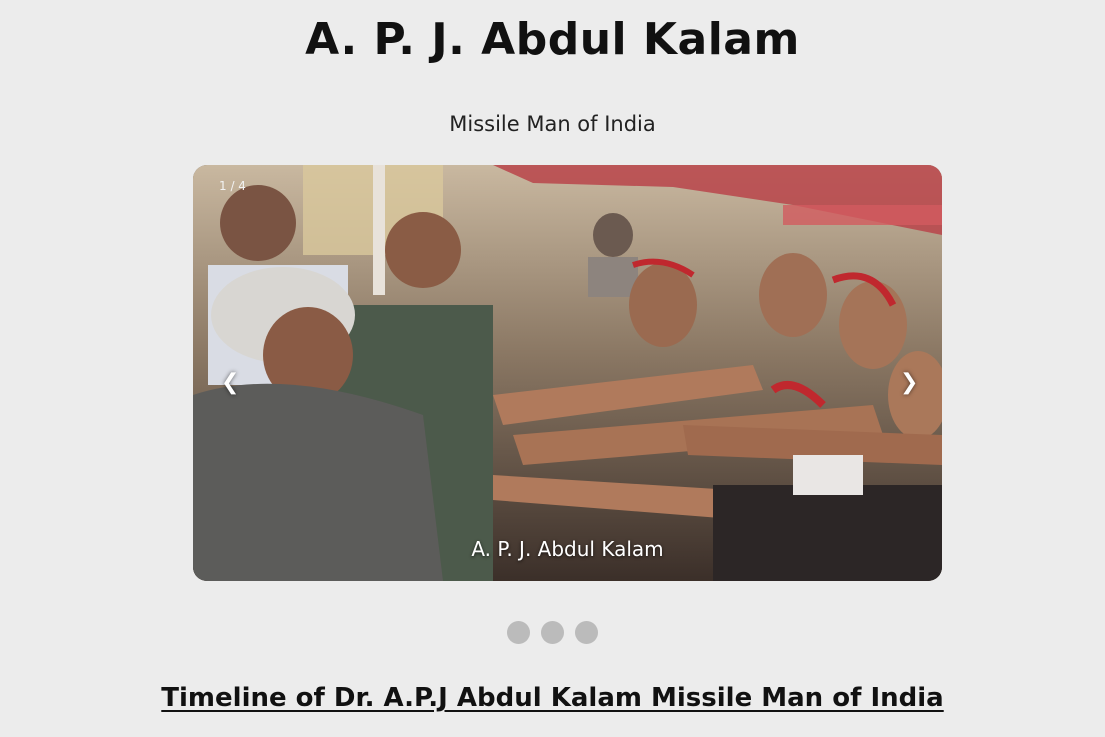 Image resolution: width=1105 pixels, height=737 pixels. What do you see at coordinates (552, 124) in the screenshot?
I see `page-subtitle: Missile Man of India` at bounding box center [552, 124].